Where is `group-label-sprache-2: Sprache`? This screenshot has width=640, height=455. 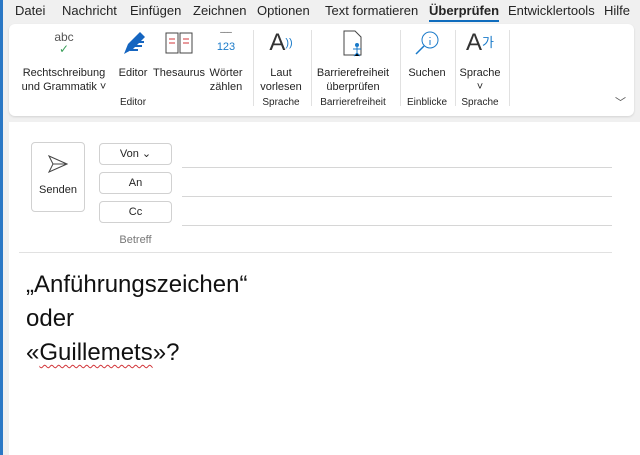
group-label-sprache-2: Sprache is located at coordinates (480, 102).